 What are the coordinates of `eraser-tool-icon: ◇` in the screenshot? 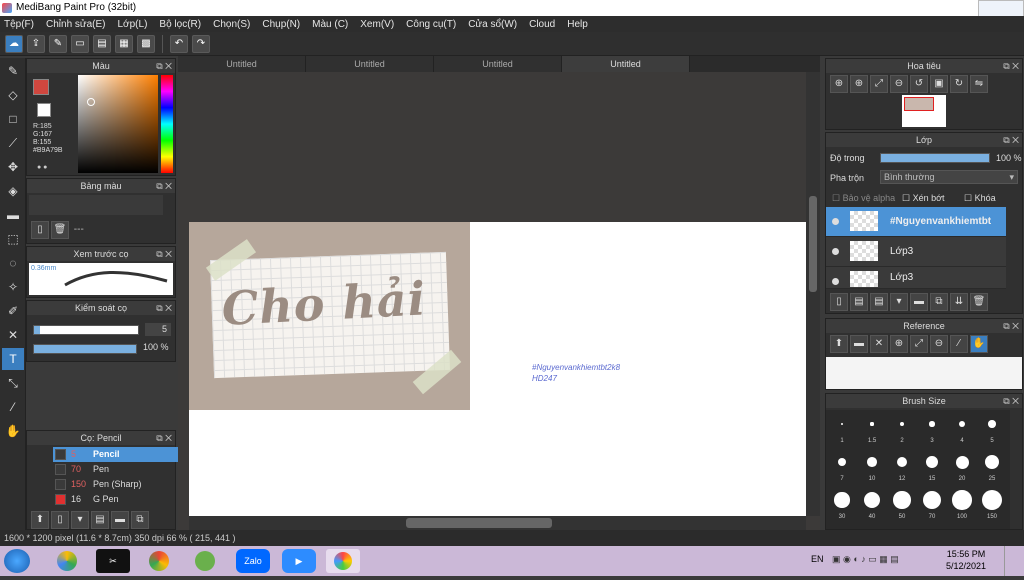 It's located at (13, 95).